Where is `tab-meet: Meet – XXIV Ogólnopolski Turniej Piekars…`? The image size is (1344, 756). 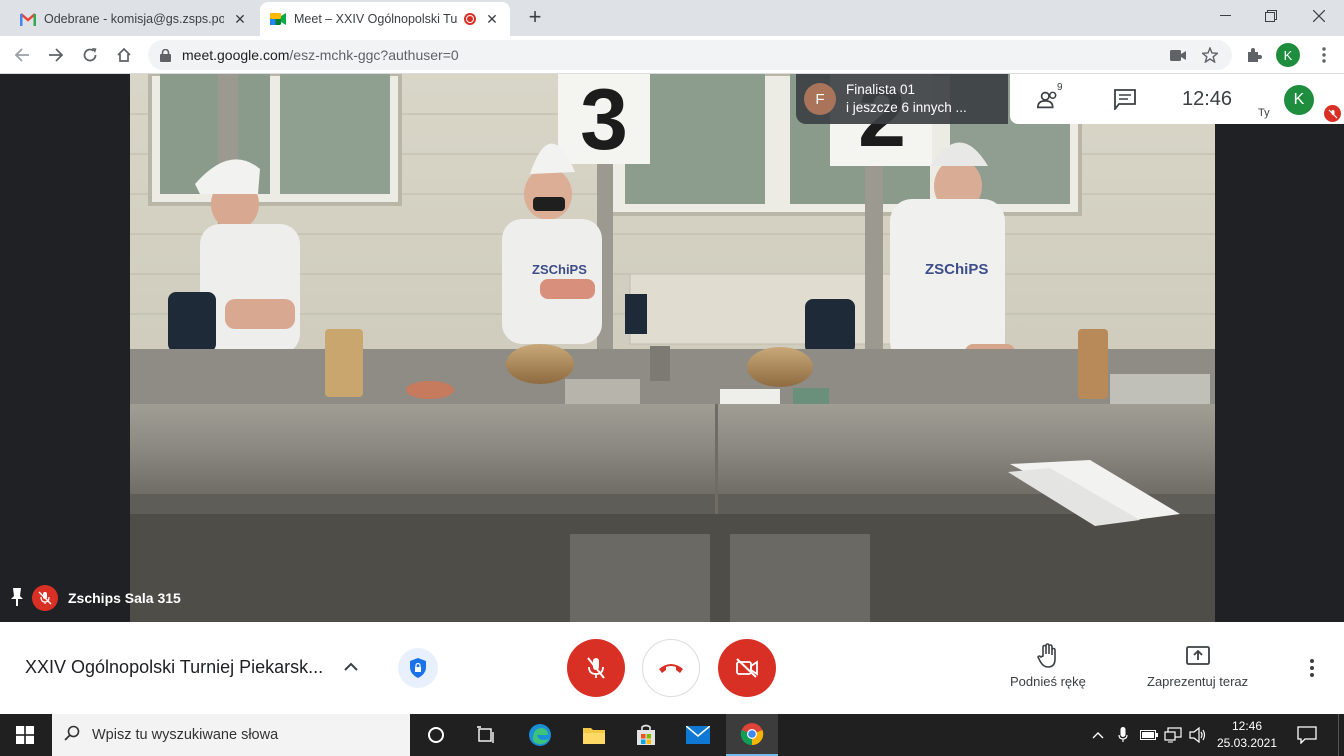
tab-meet: Meet – XXIV Ogólnopolski Turniej Piekars… is located at coordinates (385, 19).